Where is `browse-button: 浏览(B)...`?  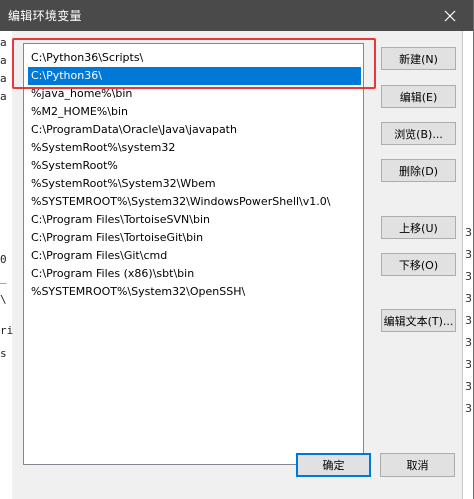 browse-button: 浏览(B)... is located at coordinates (418, 133).